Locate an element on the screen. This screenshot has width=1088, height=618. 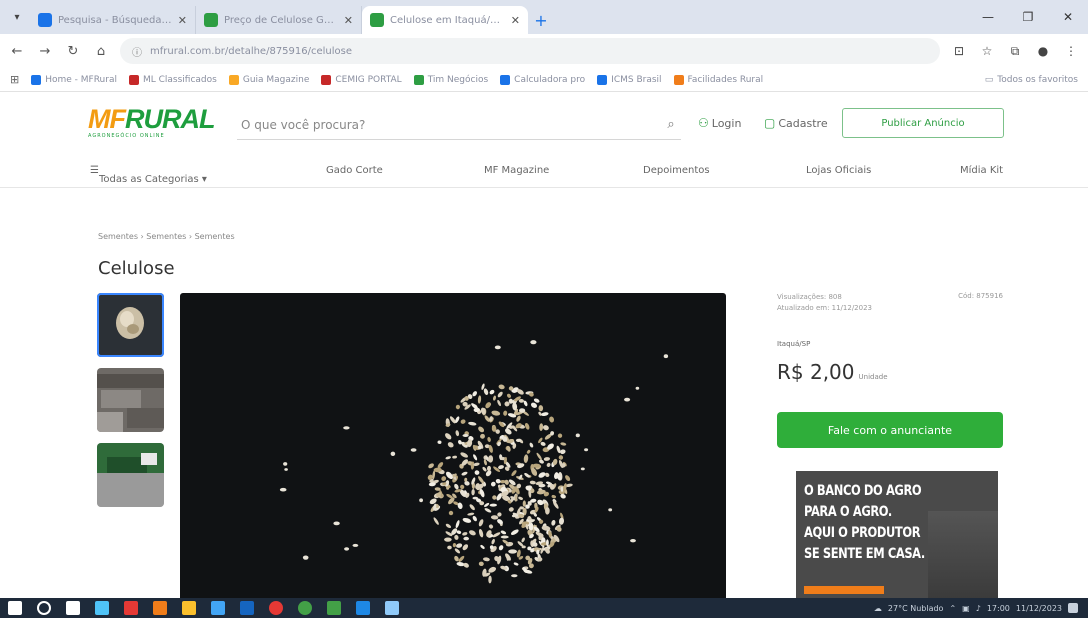
bookmark-item: ICMS Brasil is located at coordinates (629, 79).